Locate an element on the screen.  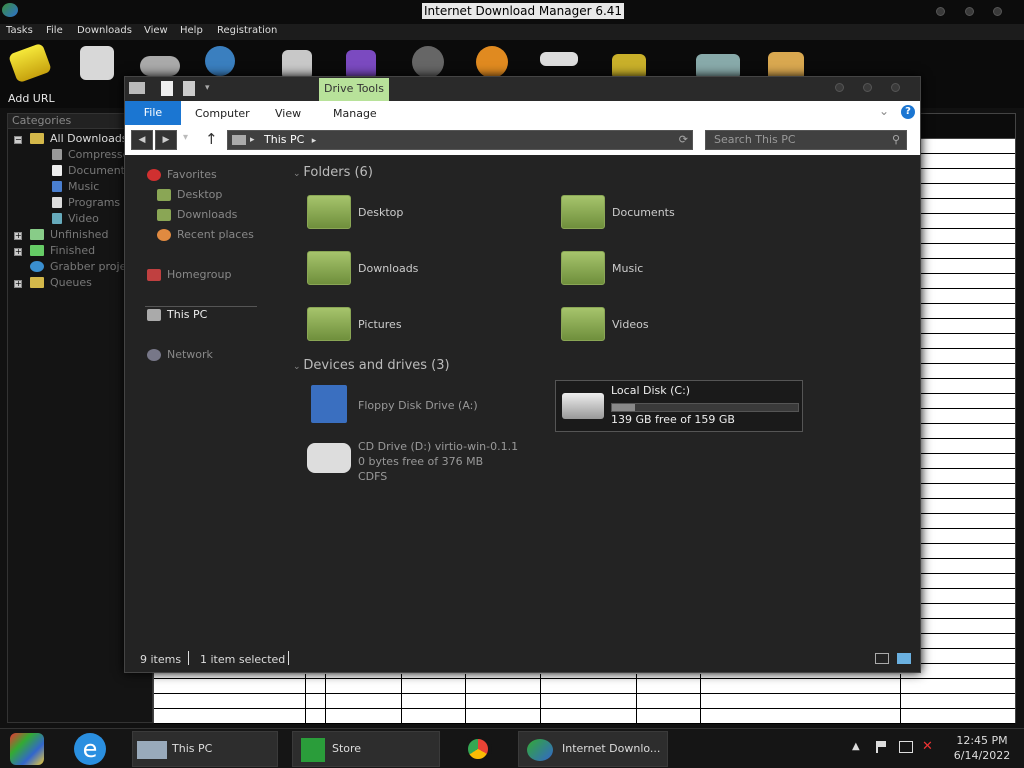
menu-tasks: Tasks is located at coordinates (19, 30).